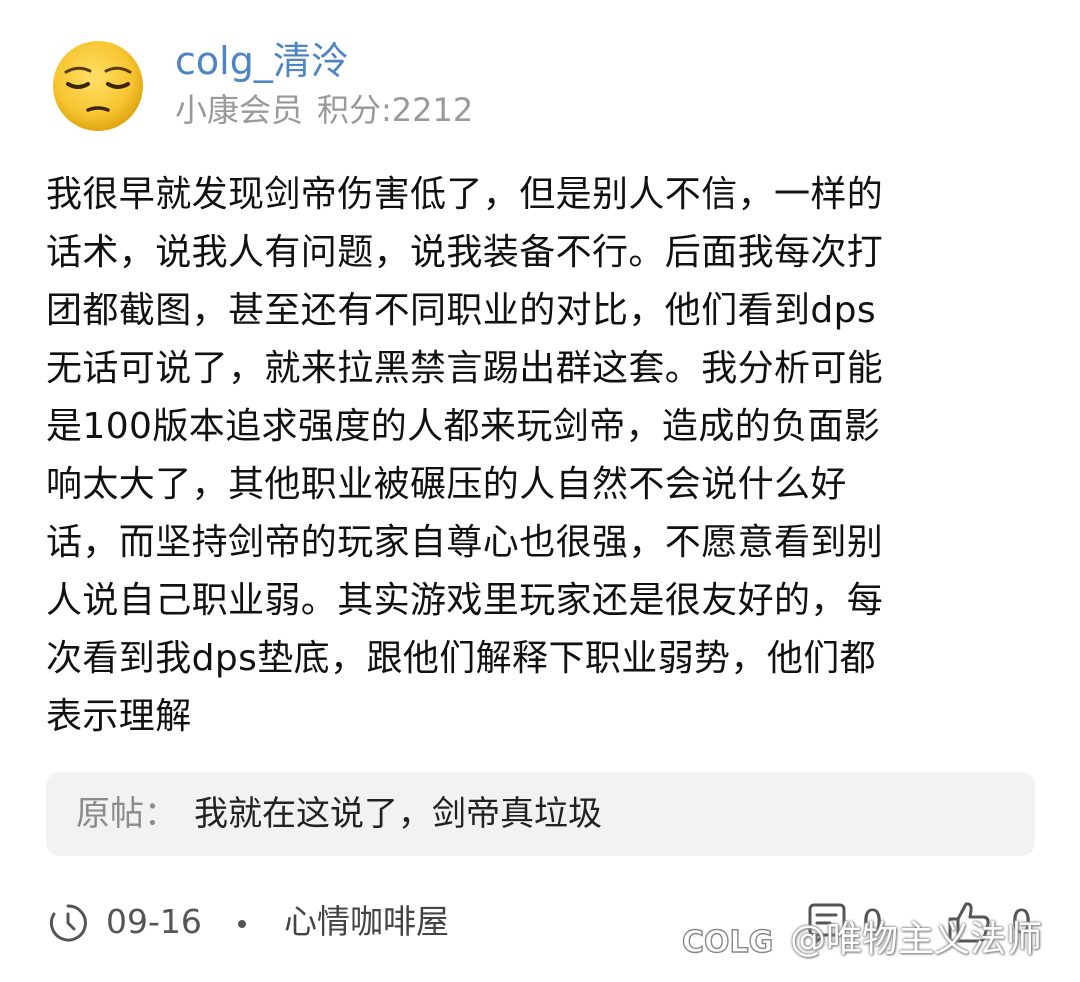 The height and width of the screenshot is (982, 1080). I want to click on author-name: colg_清泠, so click(262, 61).